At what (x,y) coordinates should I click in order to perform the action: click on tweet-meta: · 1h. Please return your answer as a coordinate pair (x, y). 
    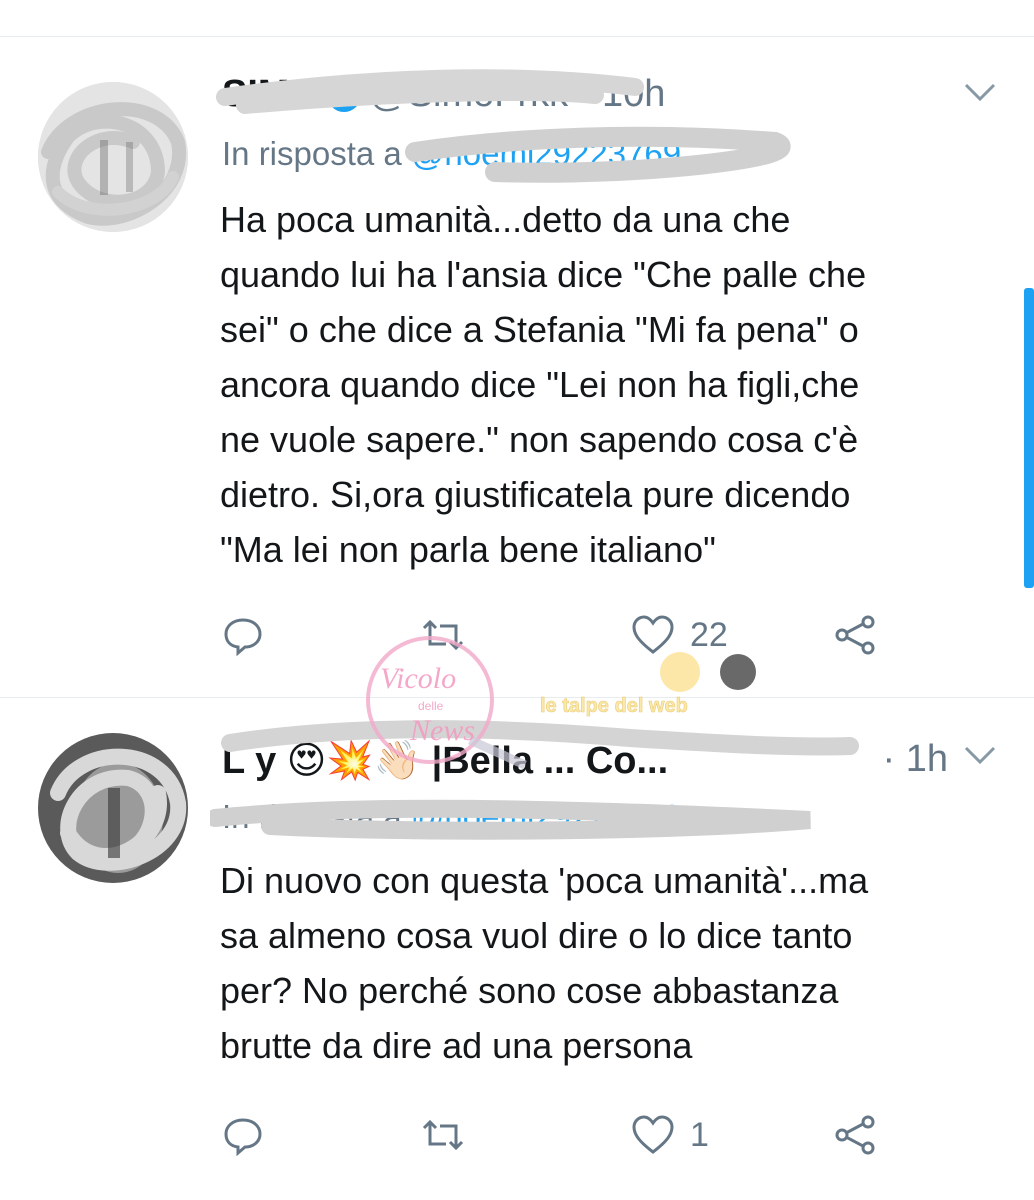
    Looking at the image, I should click on (916, 759).